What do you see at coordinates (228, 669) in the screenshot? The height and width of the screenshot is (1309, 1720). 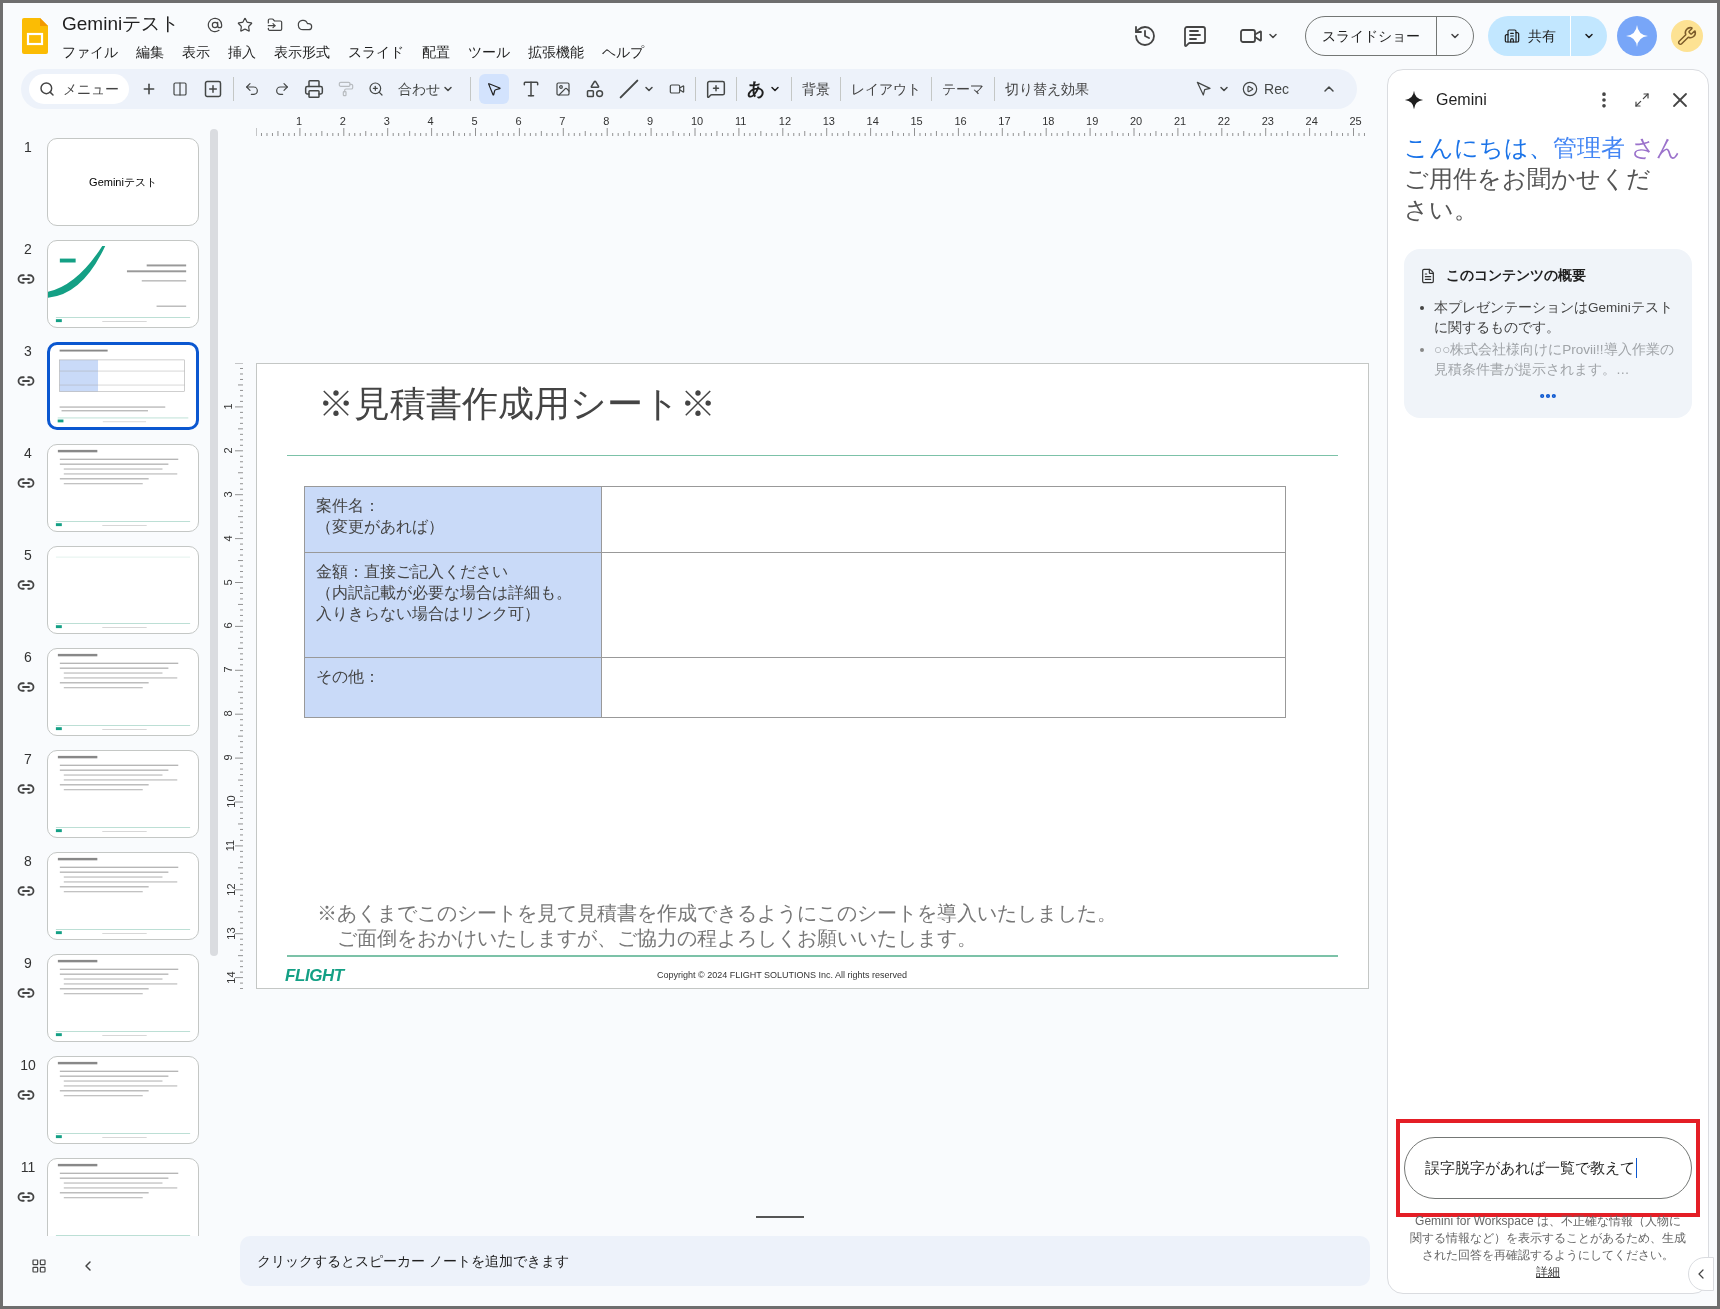 I see `ruler-number: 7` at bounding box center [228, 669].